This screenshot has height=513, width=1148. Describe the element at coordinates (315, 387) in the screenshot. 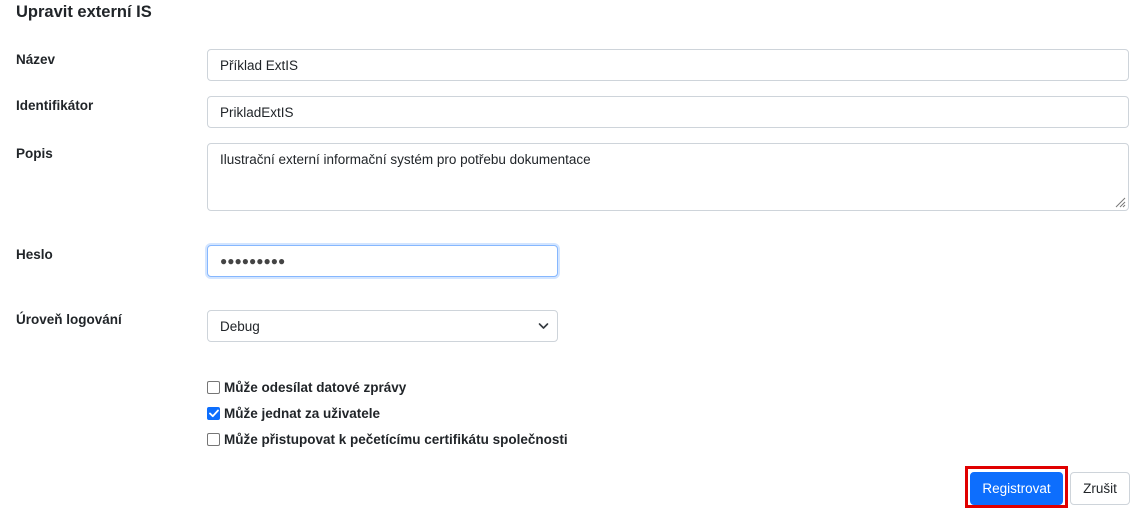

I see `checkbox-label-send-messages: Může odesílat datové zprávy` at that location.